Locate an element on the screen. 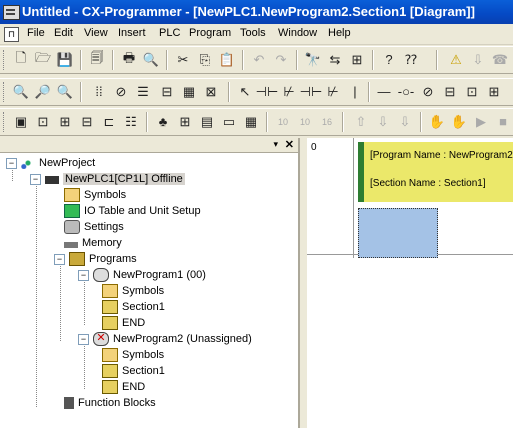  find-icon: 🔭 is located at coordinates (313, 59).